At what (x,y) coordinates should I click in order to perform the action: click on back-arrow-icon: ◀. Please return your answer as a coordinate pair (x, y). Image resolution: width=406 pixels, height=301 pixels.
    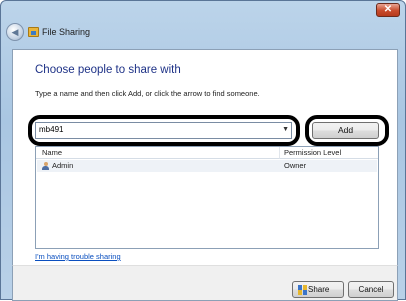
    Looking at the image, I should click on (15, 32).